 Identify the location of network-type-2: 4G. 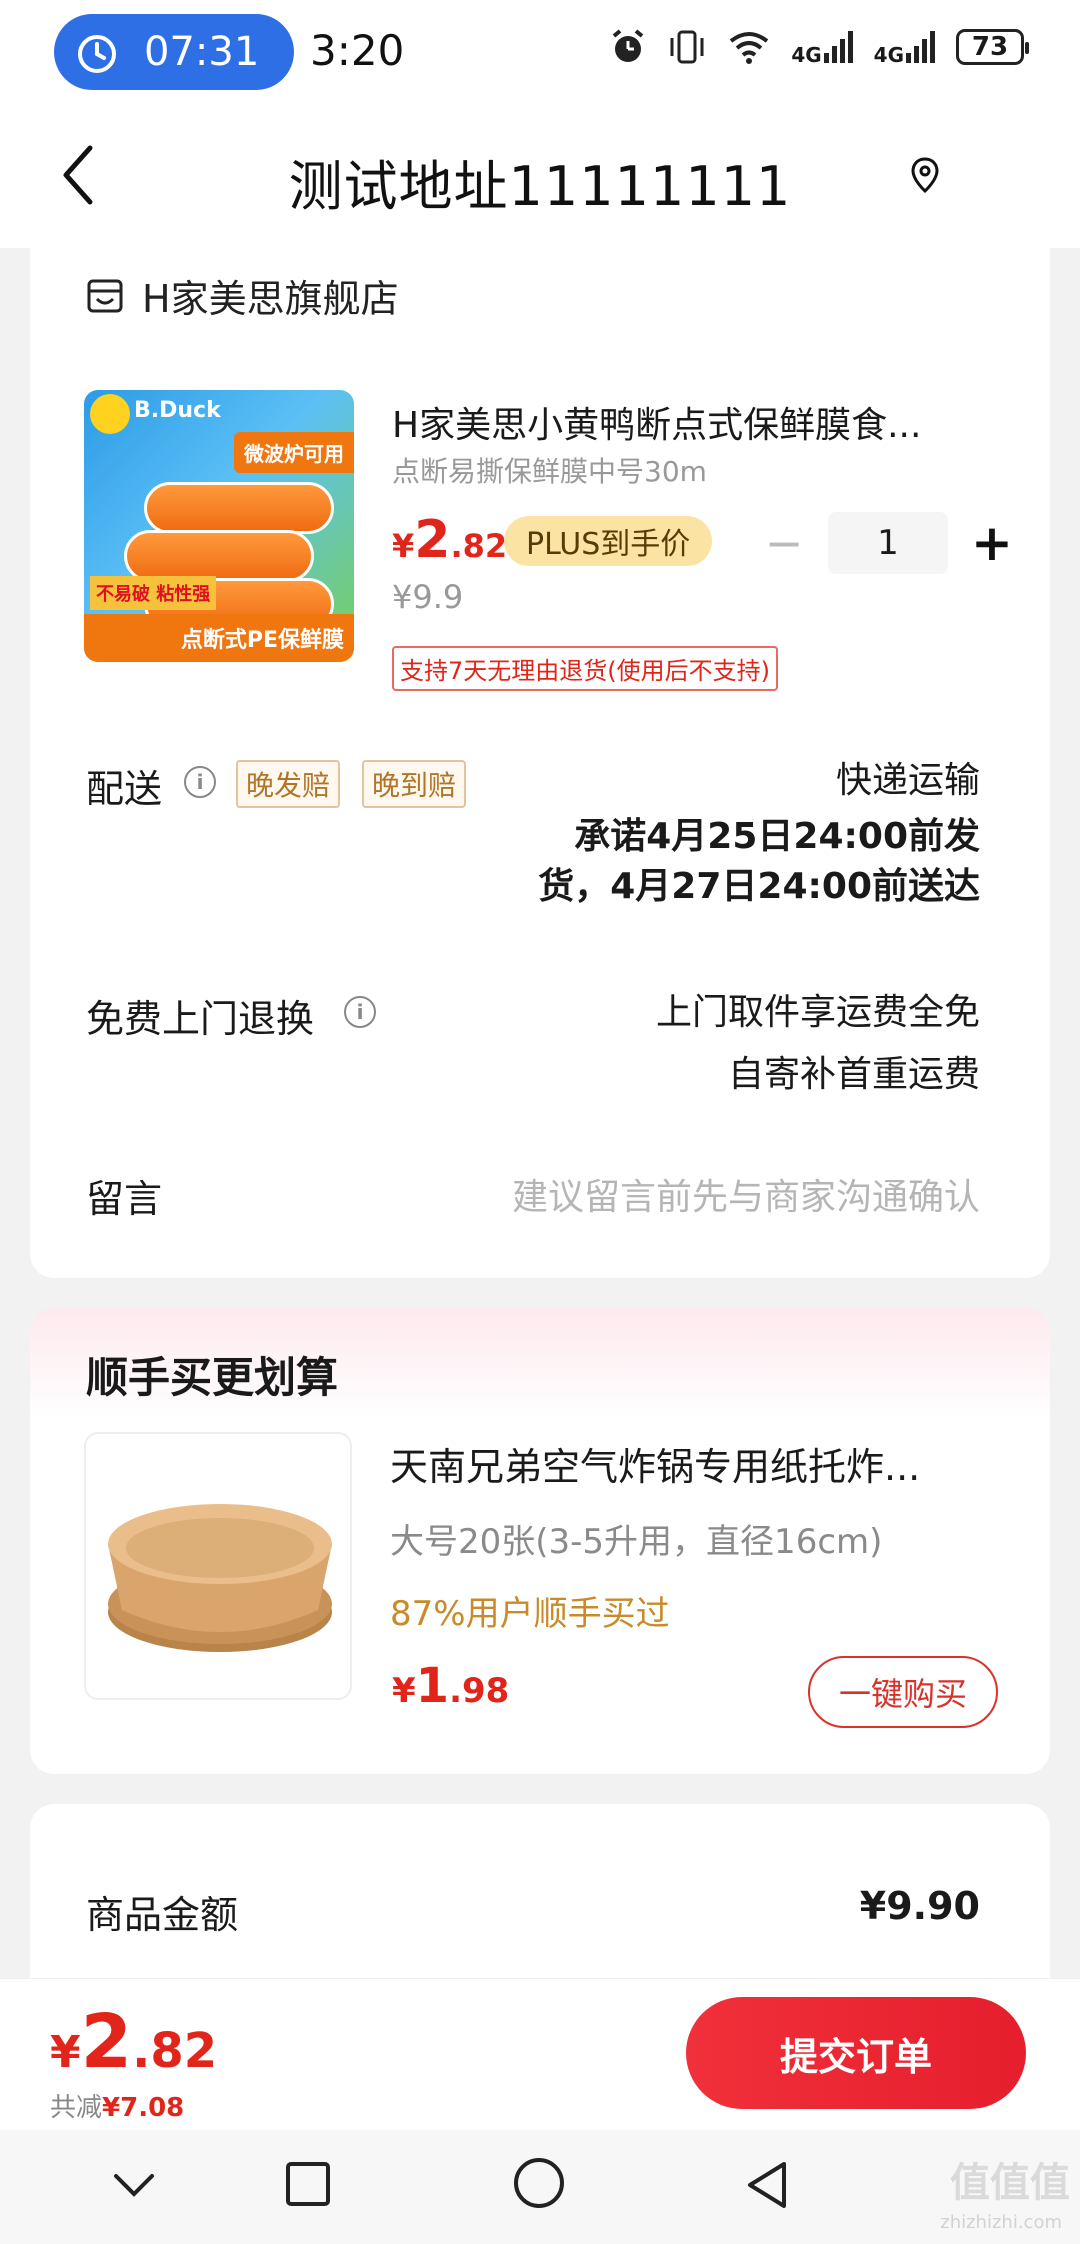
(888, 55).